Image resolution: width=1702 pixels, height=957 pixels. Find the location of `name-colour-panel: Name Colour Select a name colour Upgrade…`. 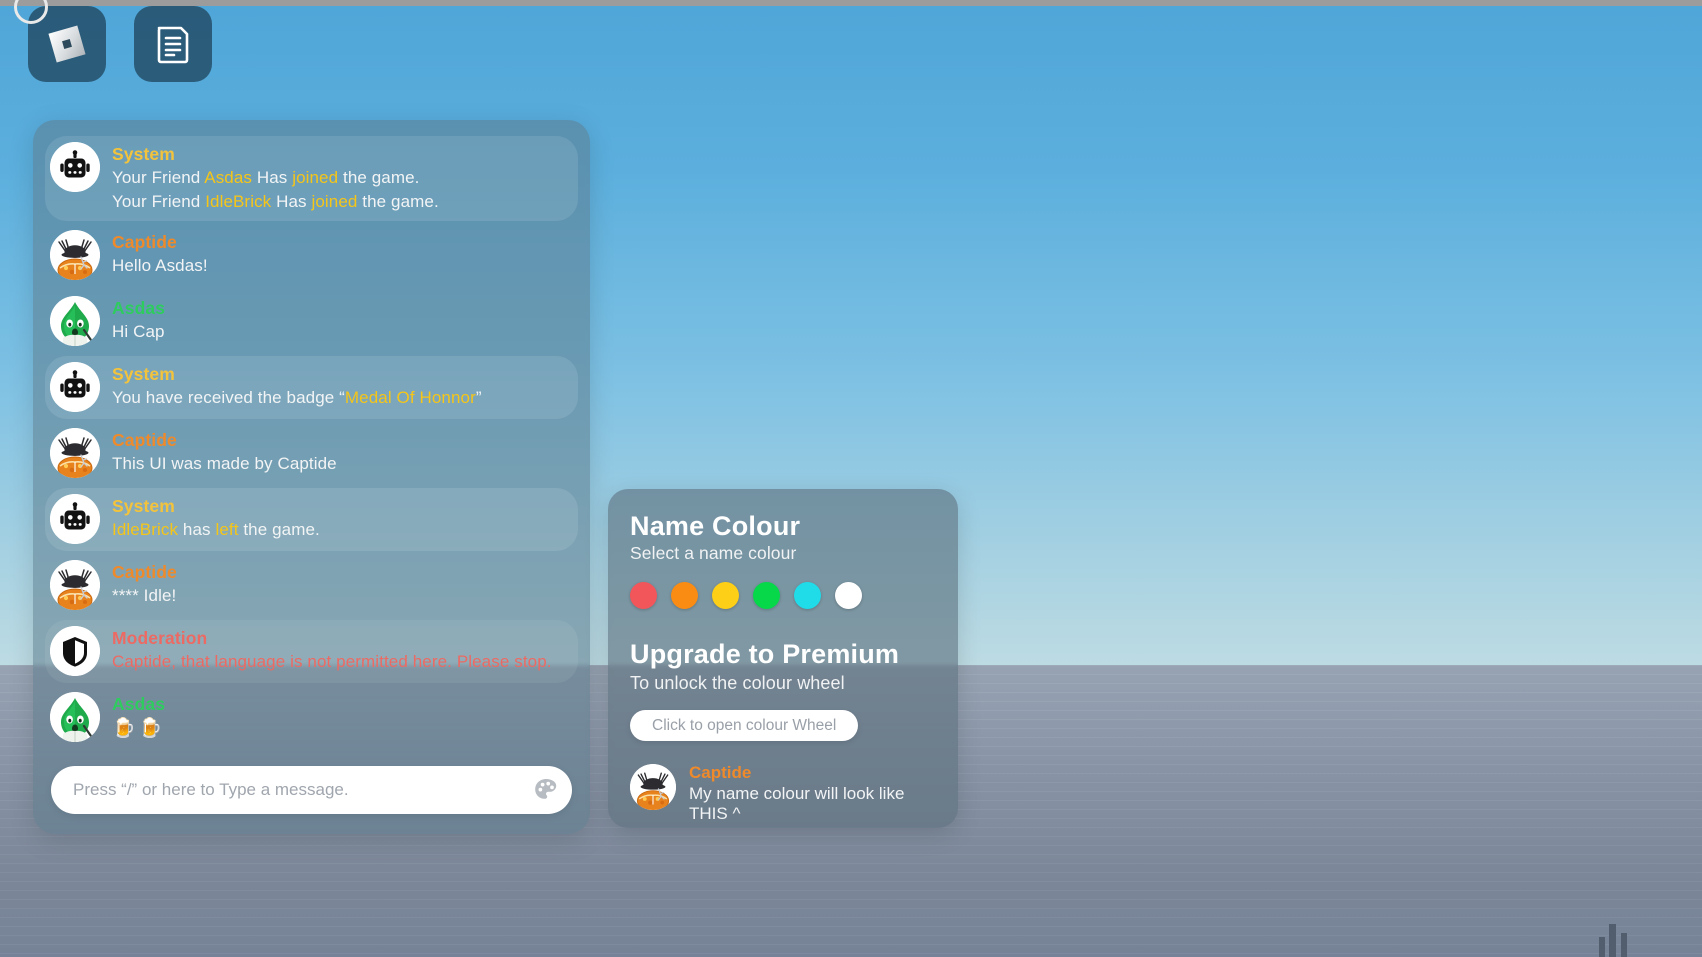

name-colour-panel: Name Colour Select a name colour Upgrade… is located at coordinates (783, 658).